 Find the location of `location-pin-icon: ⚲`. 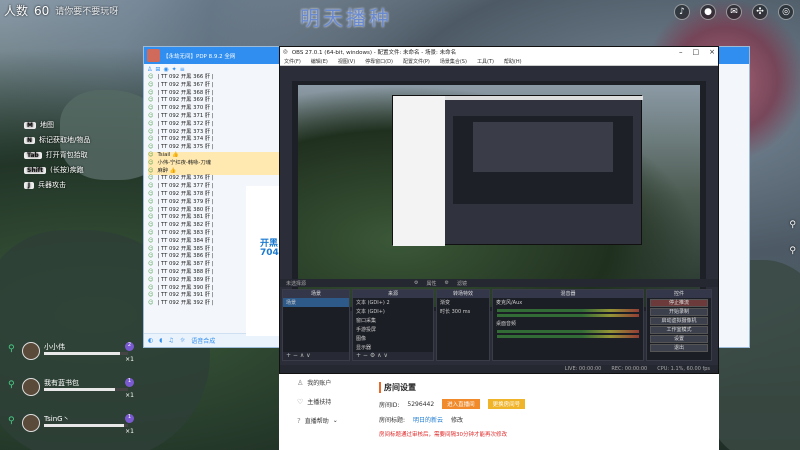

location-pin-icon: ⚲ is located at coordinates (792, 251).